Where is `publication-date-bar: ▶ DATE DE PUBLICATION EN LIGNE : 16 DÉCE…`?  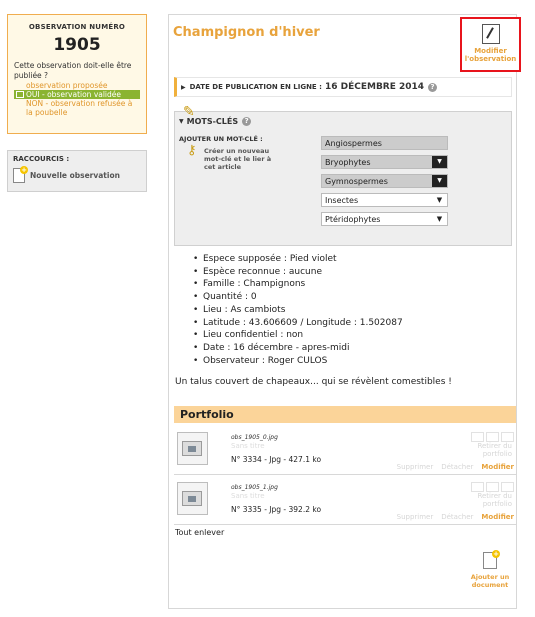 publication-date-bar: ▶ DATE DE PUBLICATION EN LIGNE : 16 DÉCE… is located at coordinates (343, 87).